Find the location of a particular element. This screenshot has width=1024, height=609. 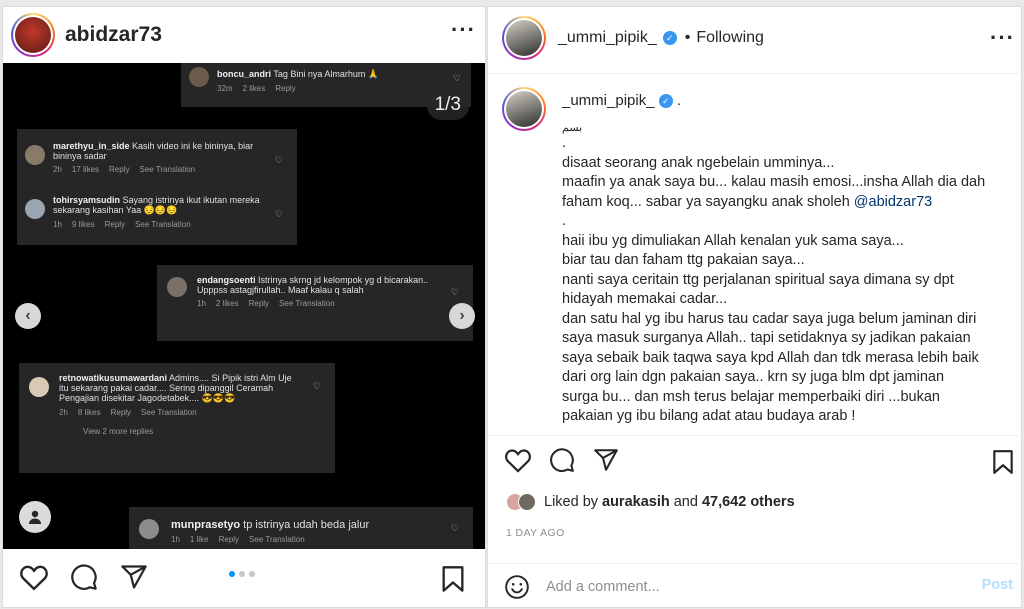

avatar-image is located at coordinates (524, 38).